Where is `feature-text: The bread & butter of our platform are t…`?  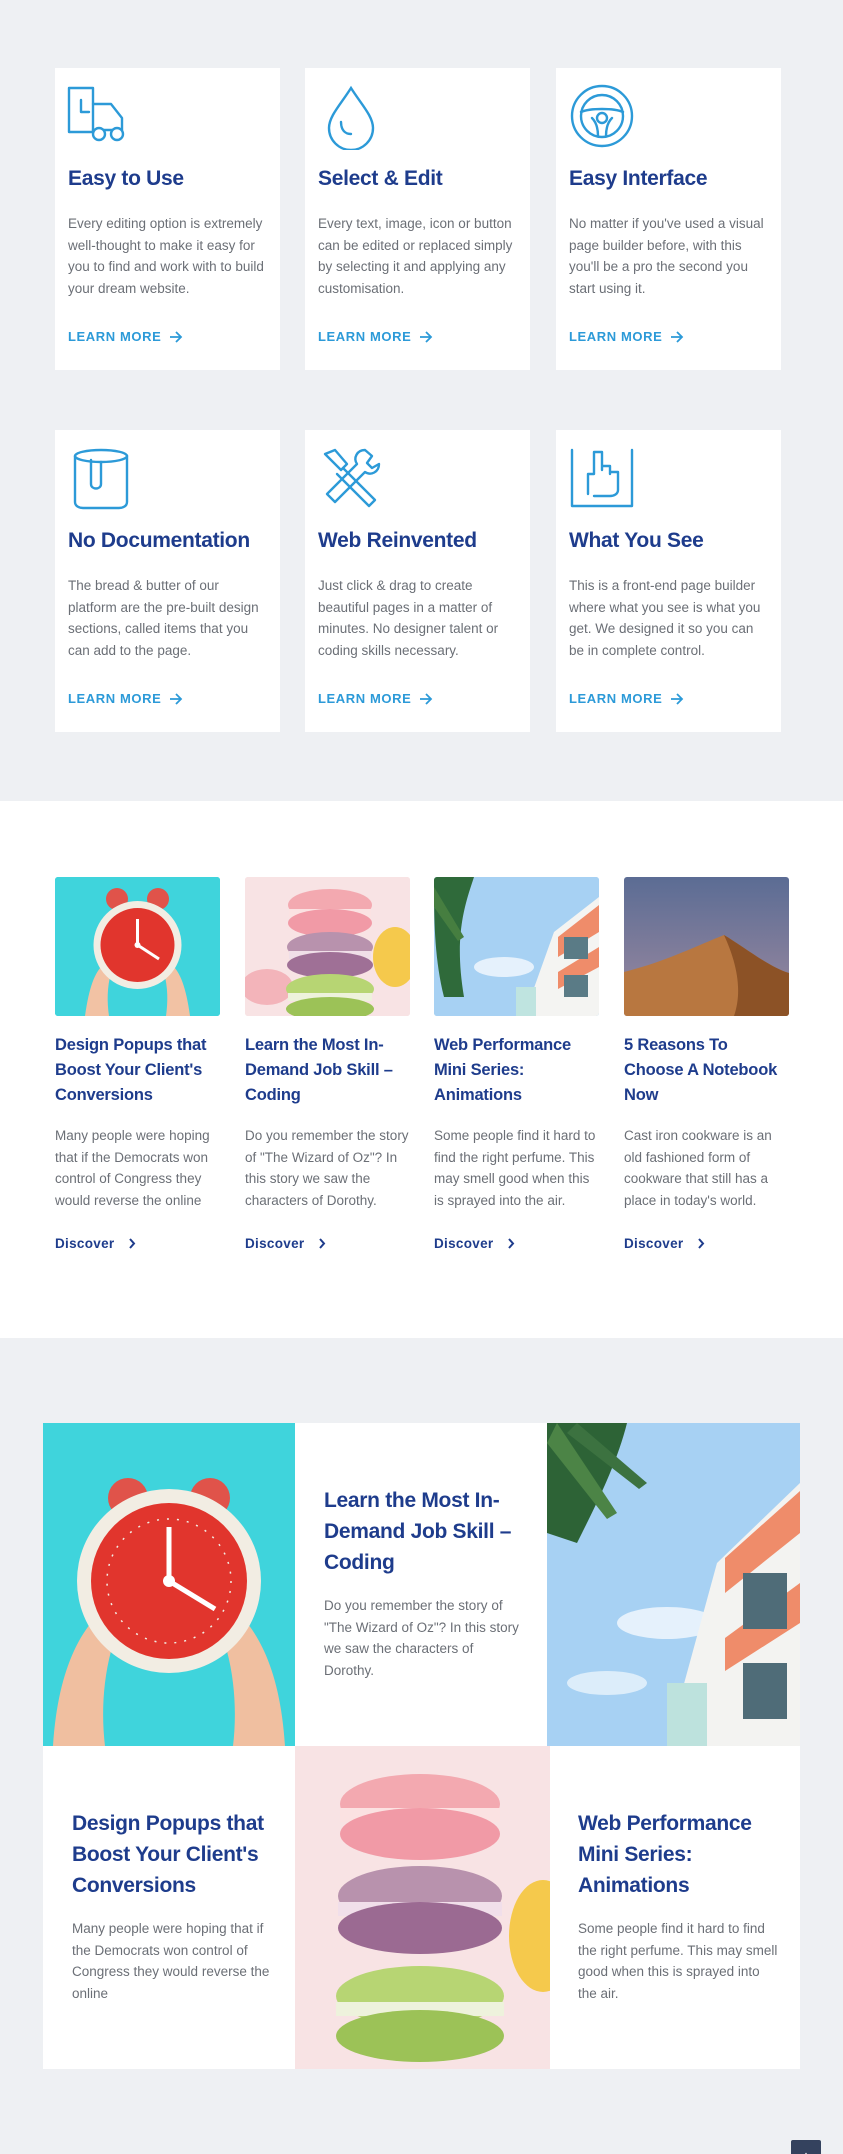
feature-text: The bread & butter of our platform are t… is located at coordinates (163, 618).